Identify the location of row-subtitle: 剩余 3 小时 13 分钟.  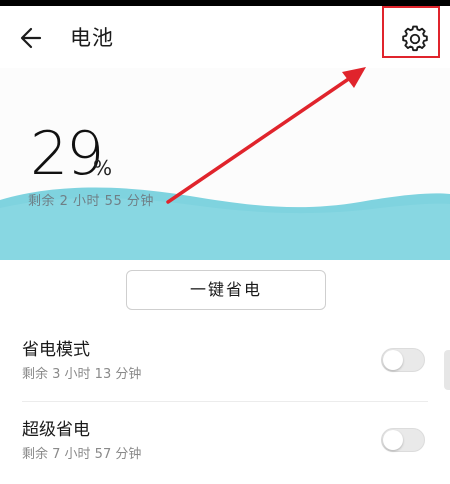
(82, 374).